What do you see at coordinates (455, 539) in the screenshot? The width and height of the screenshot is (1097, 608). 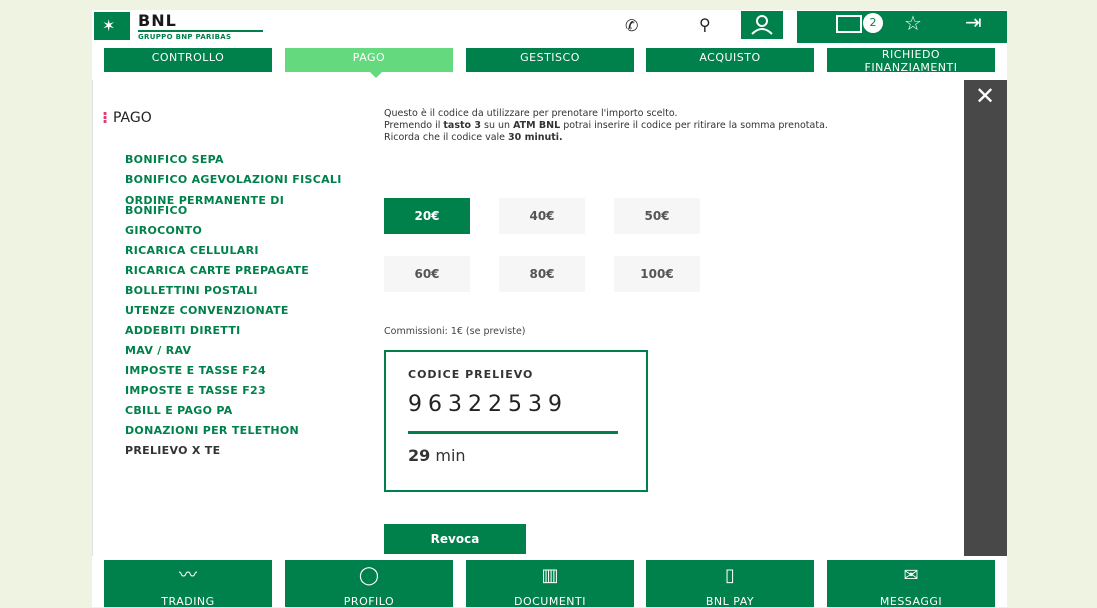 I see `revoca-button: Revoca` at bounding box center [455, 539].